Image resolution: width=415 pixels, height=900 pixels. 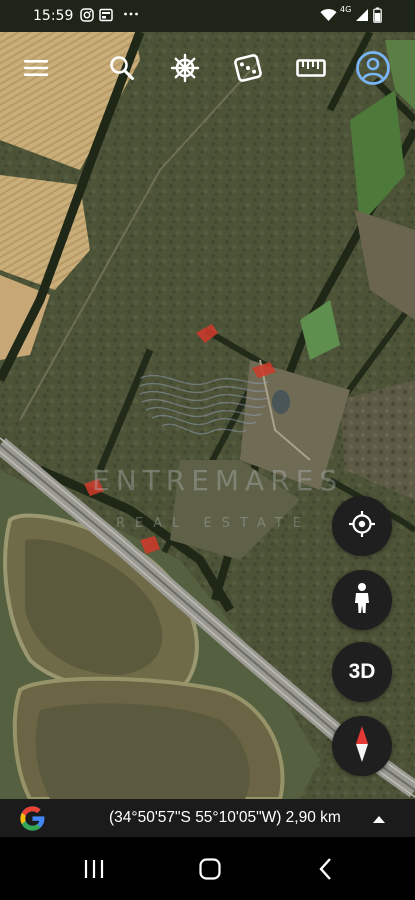 I want to click on compass-icon, so click(x=362, y=746).